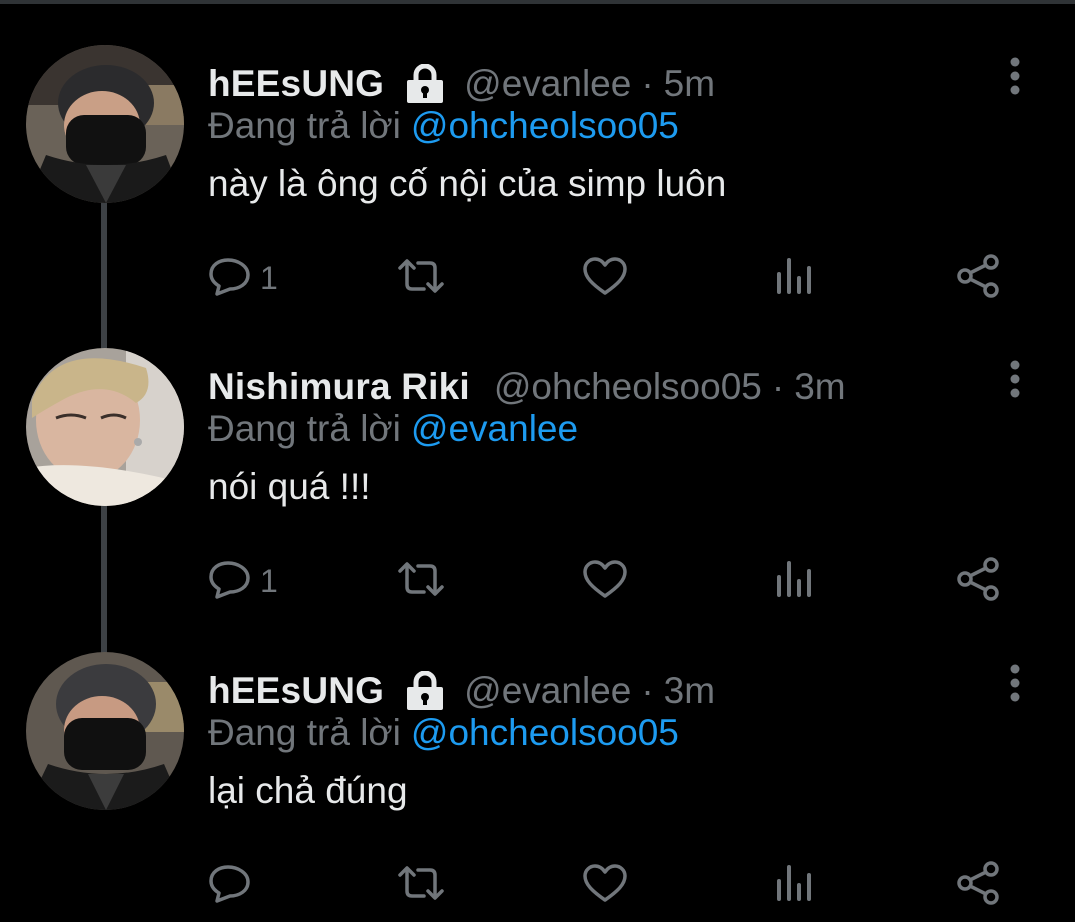 This screenshot has height=922, width=1075. What do you see at coordinates (689, 84) in the screenshot?
I see `timestamp: 5m` at bounding box center [689, 84].